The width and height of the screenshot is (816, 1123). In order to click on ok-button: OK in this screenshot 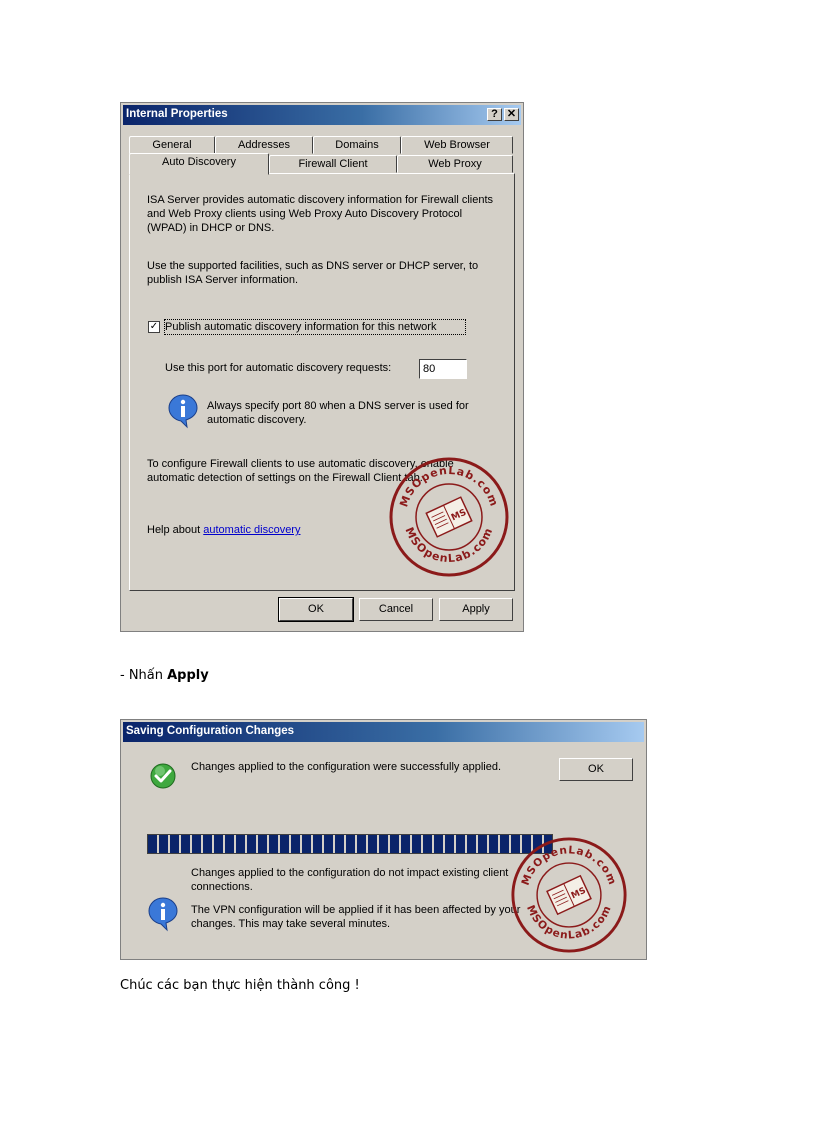, I will do `click(316, 609)`.